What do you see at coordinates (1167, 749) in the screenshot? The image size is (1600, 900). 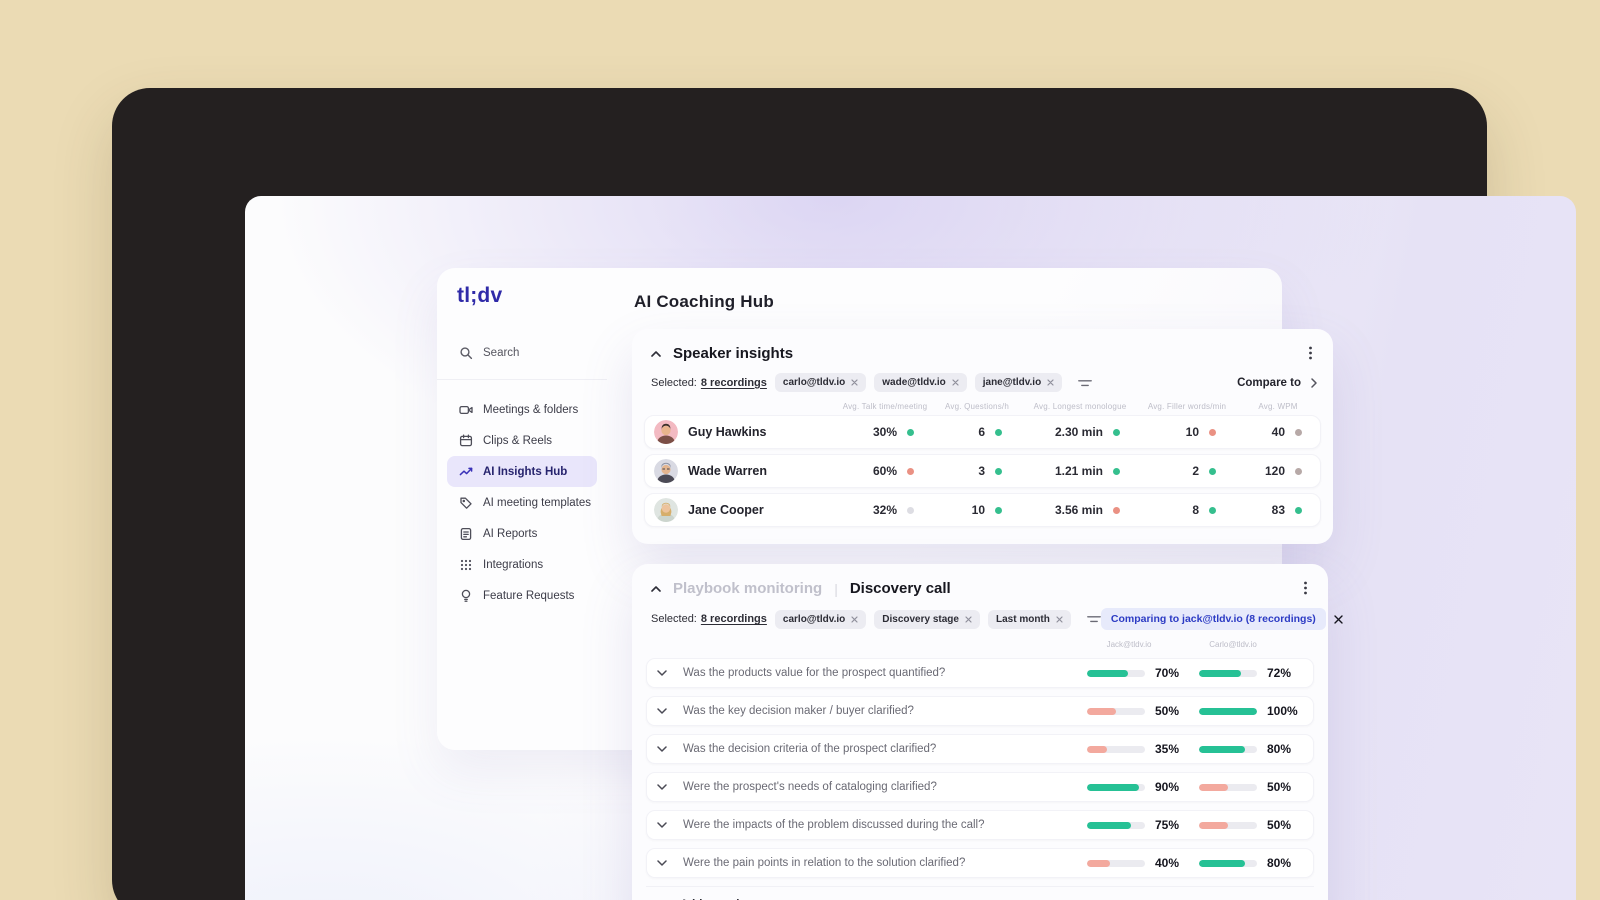 I see `percent-value: 35%` at bounding box center [1167, 749].